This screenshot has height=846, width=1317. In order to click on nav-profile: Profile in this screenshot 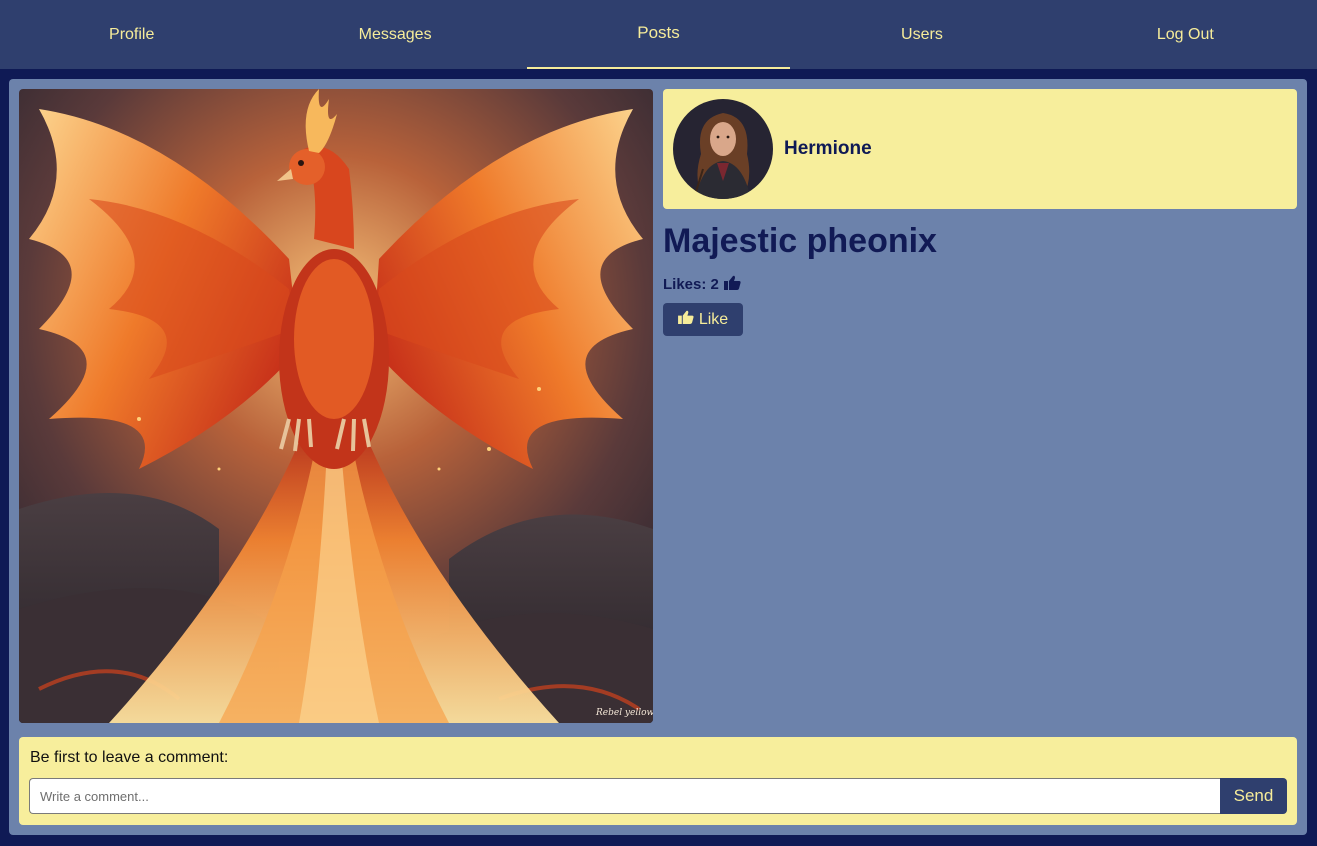, I will do `click(131, 34)`.